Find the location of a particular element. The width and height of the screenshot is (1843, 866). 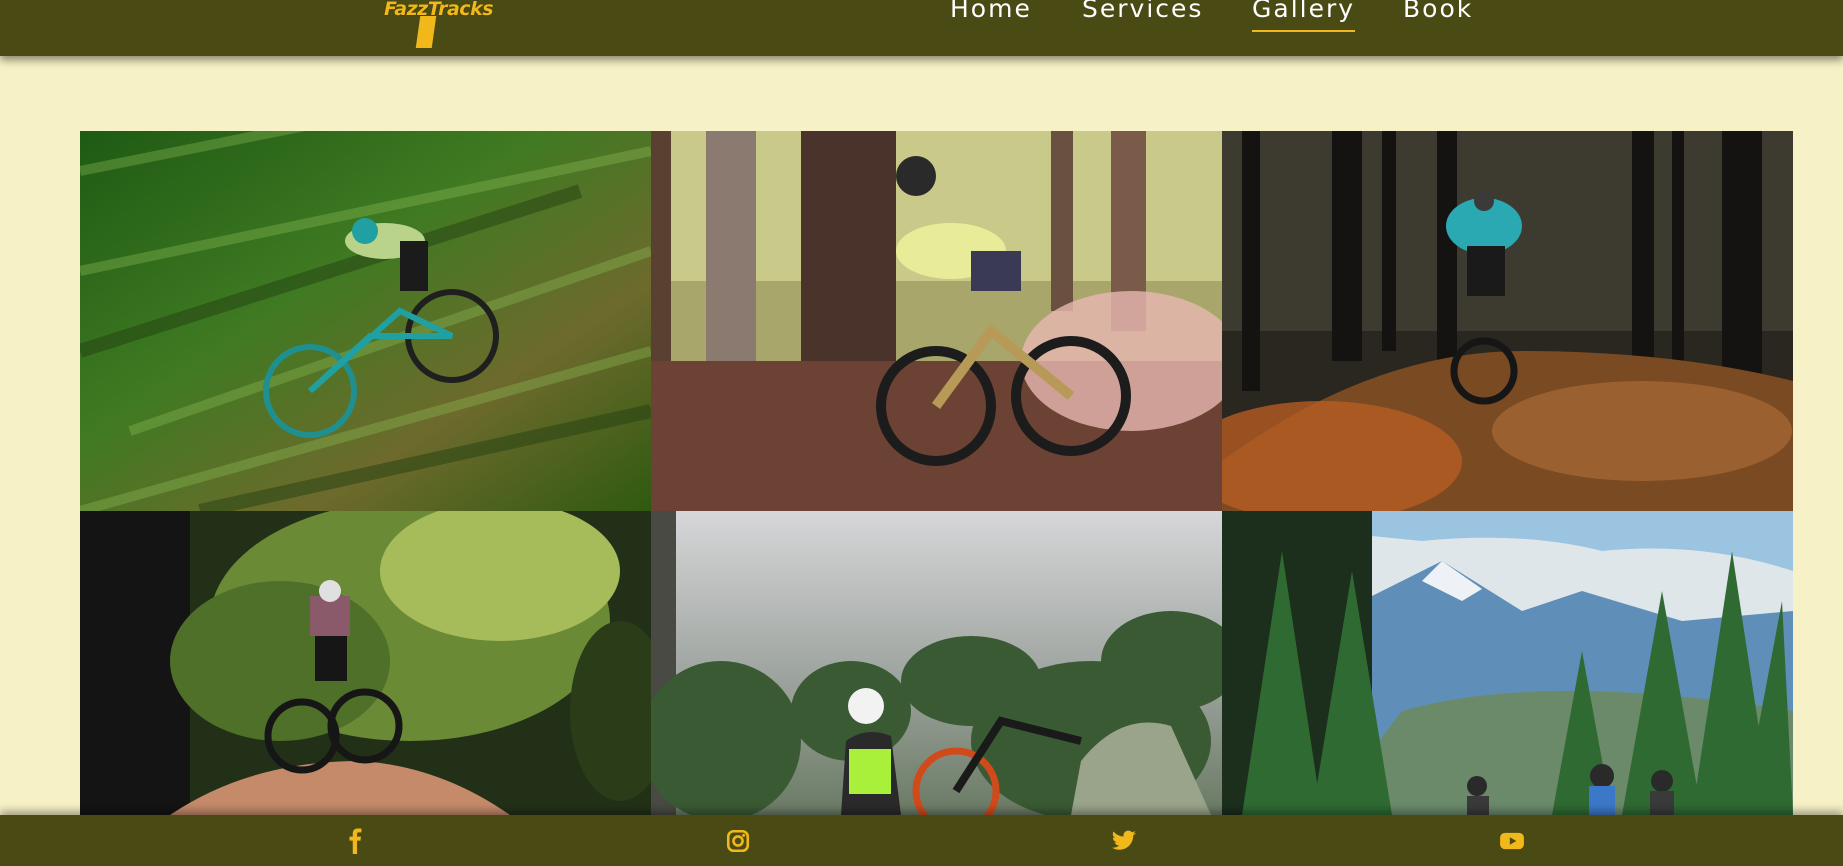

logo-mark is located at coordinates (426, 32).